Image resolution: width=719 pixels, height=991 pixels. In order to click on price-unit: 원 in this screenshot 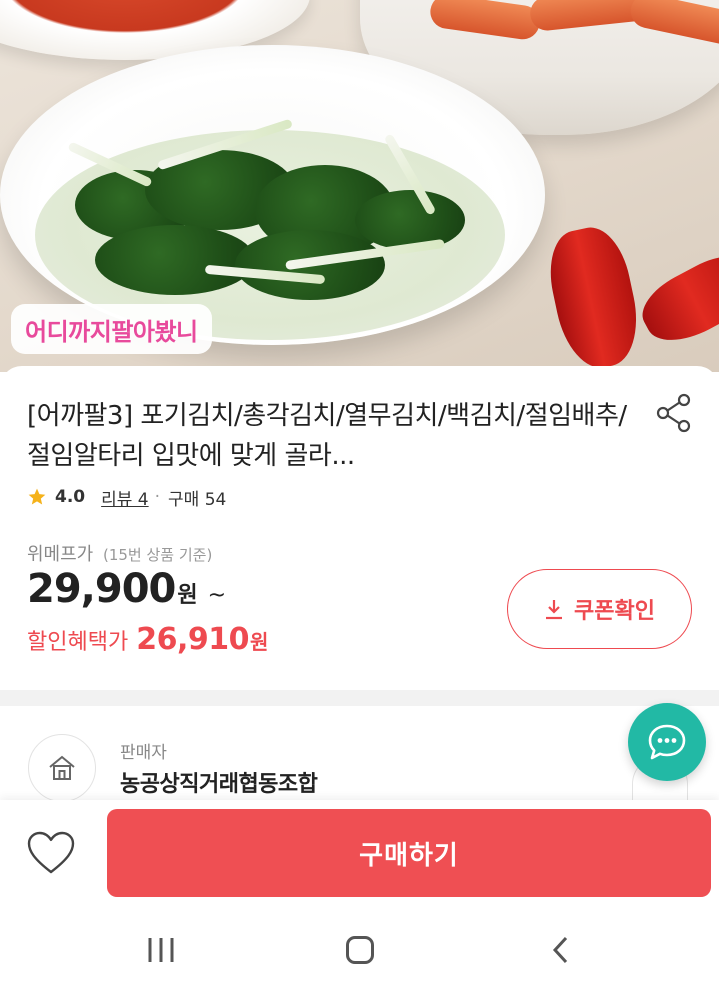, I will do `click(187, 595)`.